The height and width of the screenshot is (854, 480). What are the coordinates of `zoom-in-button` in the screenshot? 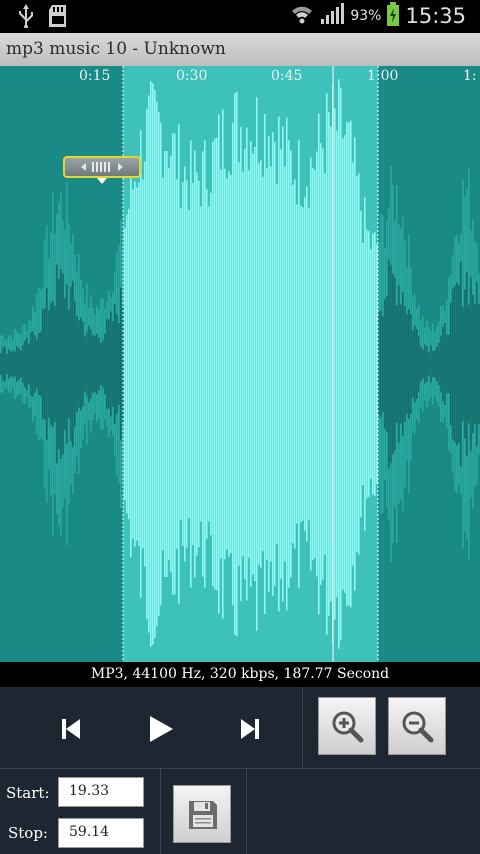 It's located at (347, 726).